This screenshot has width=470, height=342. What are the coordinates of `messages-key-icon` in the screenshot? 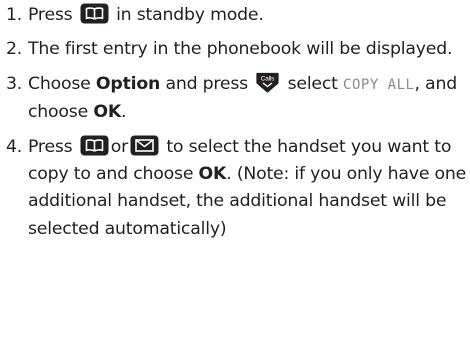 It's located at (144, 145).